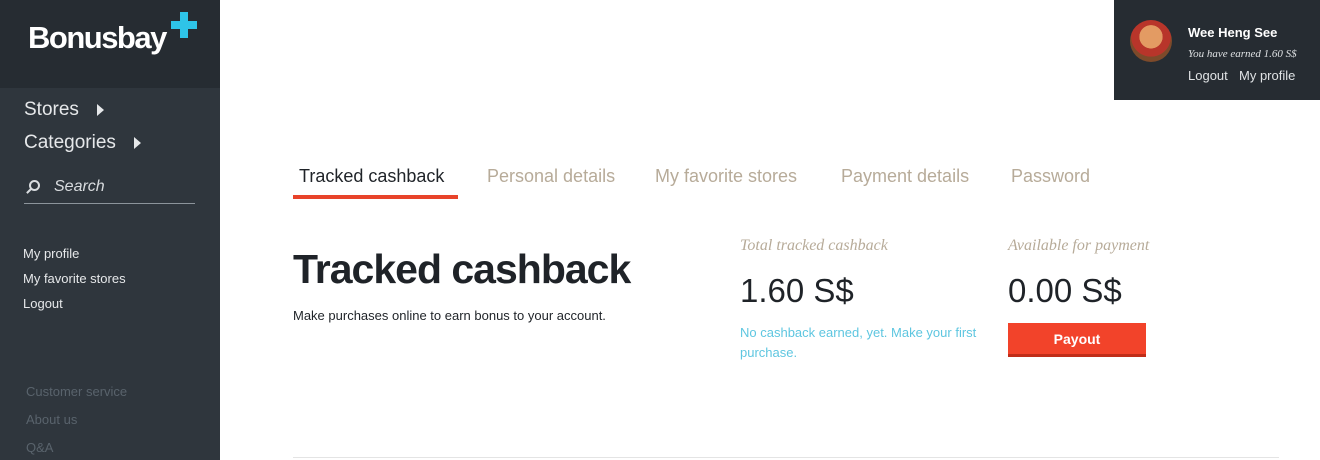 The height and width of the screenshot is (460, 1320). Describe the element at coordinates (375, 197) in the screenshot. I see `active-tab-indicator` at that location.